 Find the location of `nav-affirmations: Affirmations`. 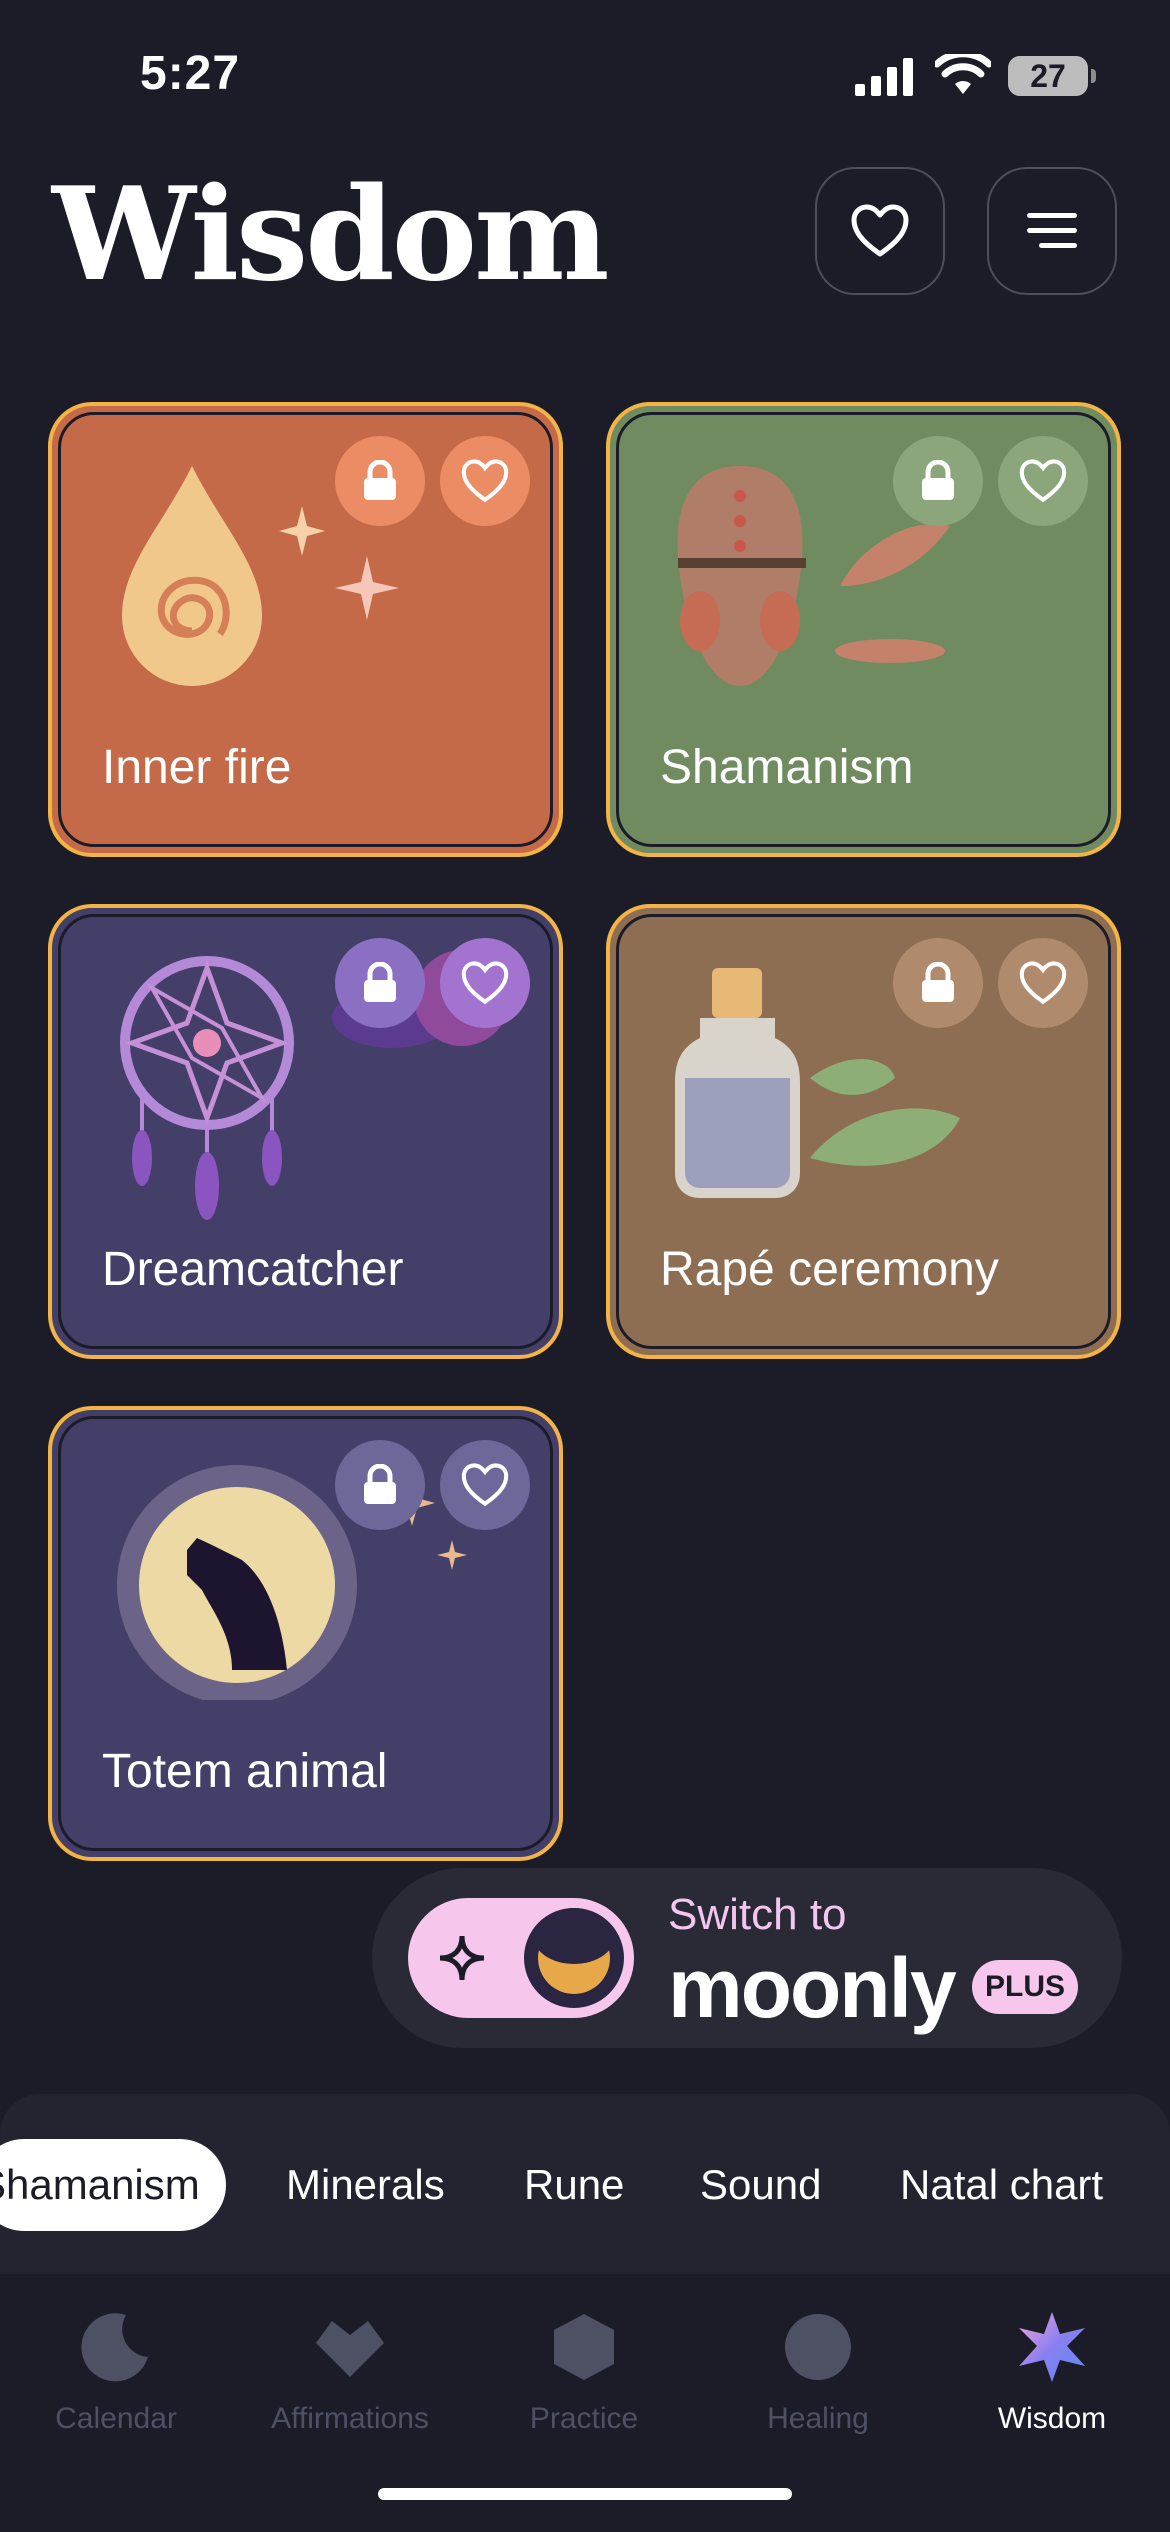

nav-affirmations: Affirmations is located at coordinates (350, 2369).